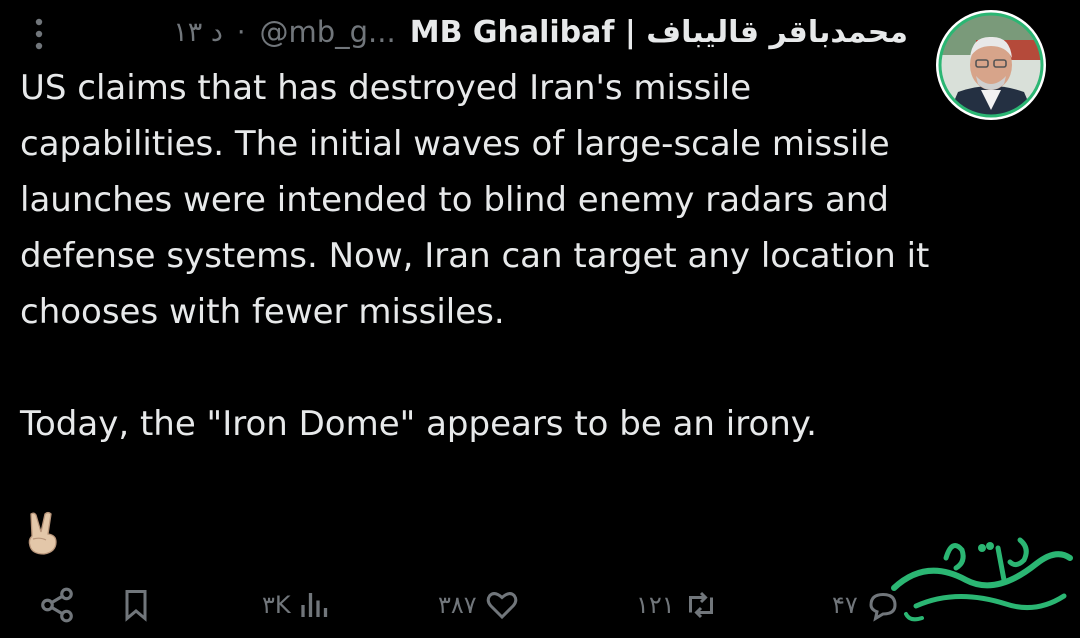  Describe the element at coordinates (313, 605) in the screenshot. I see `views-icon` at that location.